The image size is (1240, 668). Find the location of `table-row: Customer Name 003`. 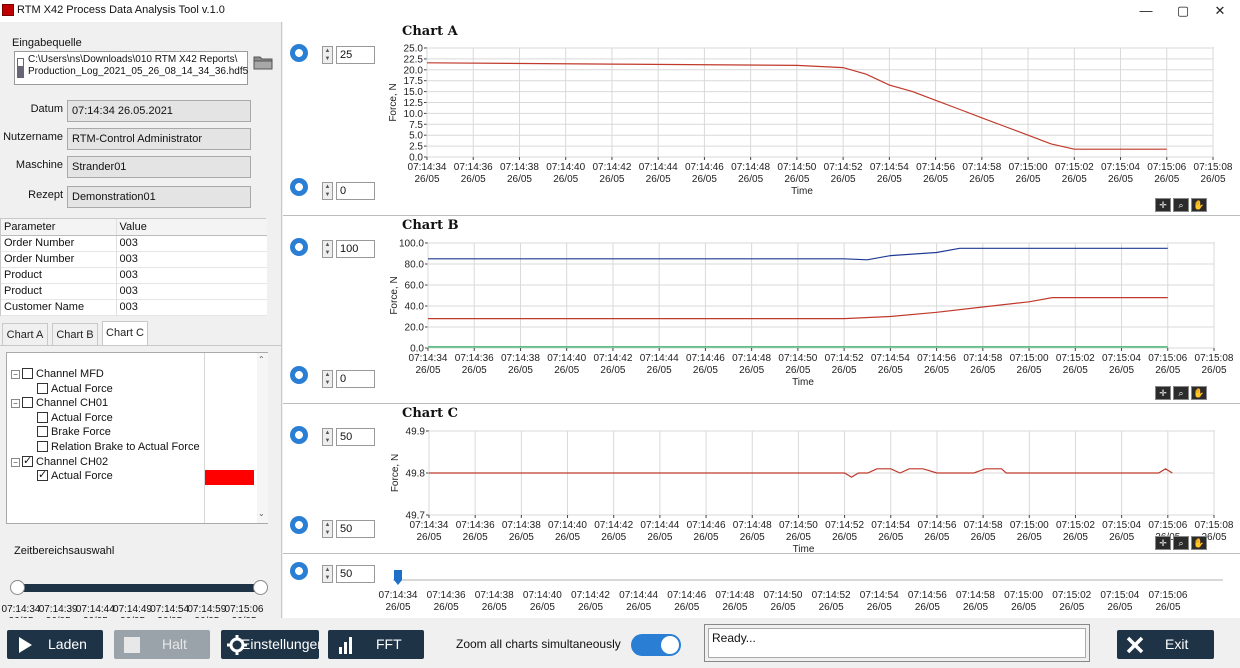

table-row: Customer Name 003 is located at coordinates (134, 307).